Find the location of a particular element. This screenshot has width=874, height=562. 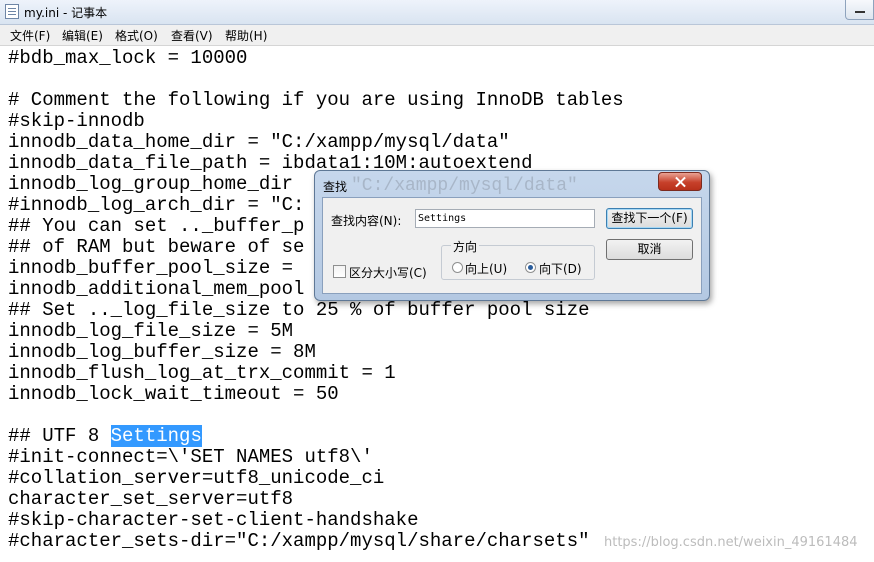

highlight-prefix: ## UTF 8 is located at coordinates (59, 436).